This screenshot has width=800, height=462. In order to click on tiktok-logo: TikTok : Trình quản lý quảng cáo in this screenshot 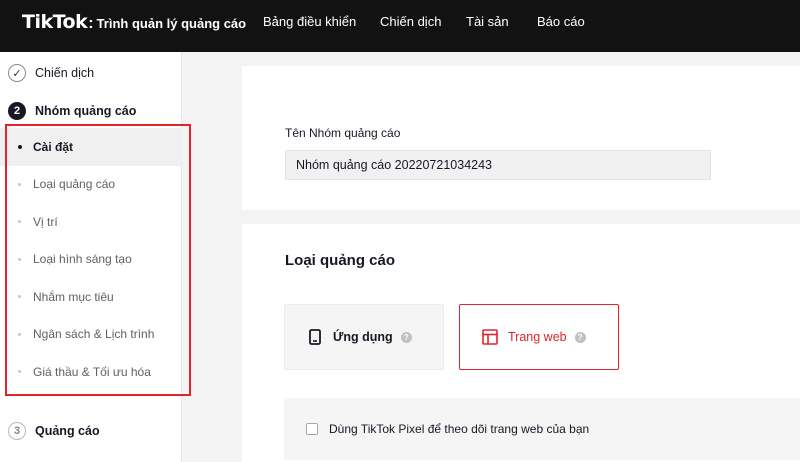, I will do `click(134, 22)`.